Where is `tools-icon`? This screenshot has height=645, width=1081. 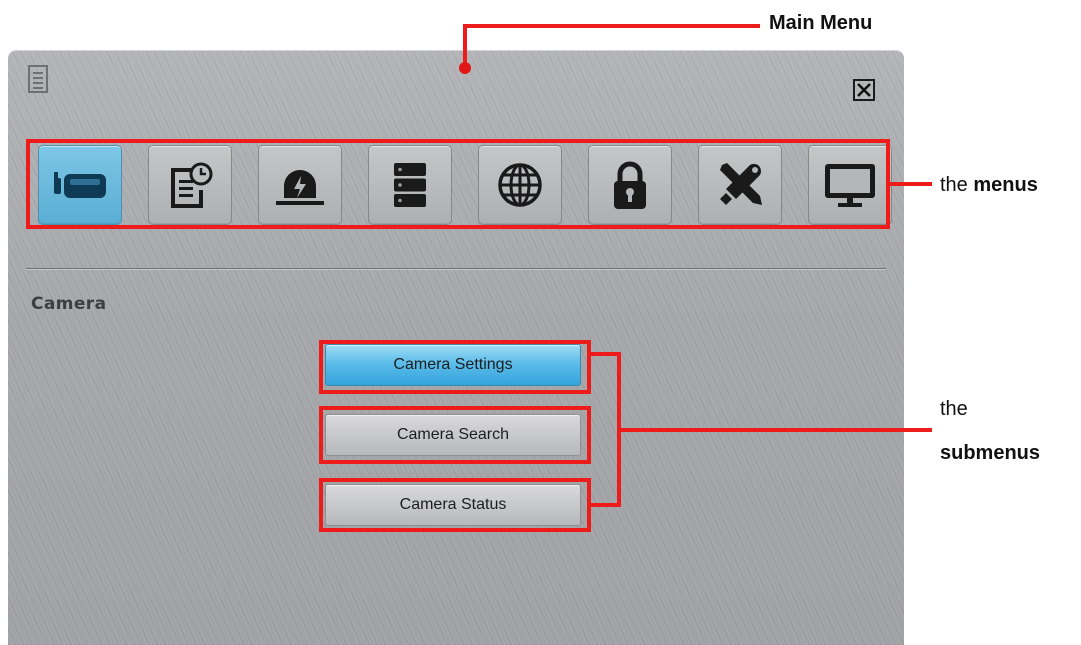
tools-icon is located at coordinates (741, 184).